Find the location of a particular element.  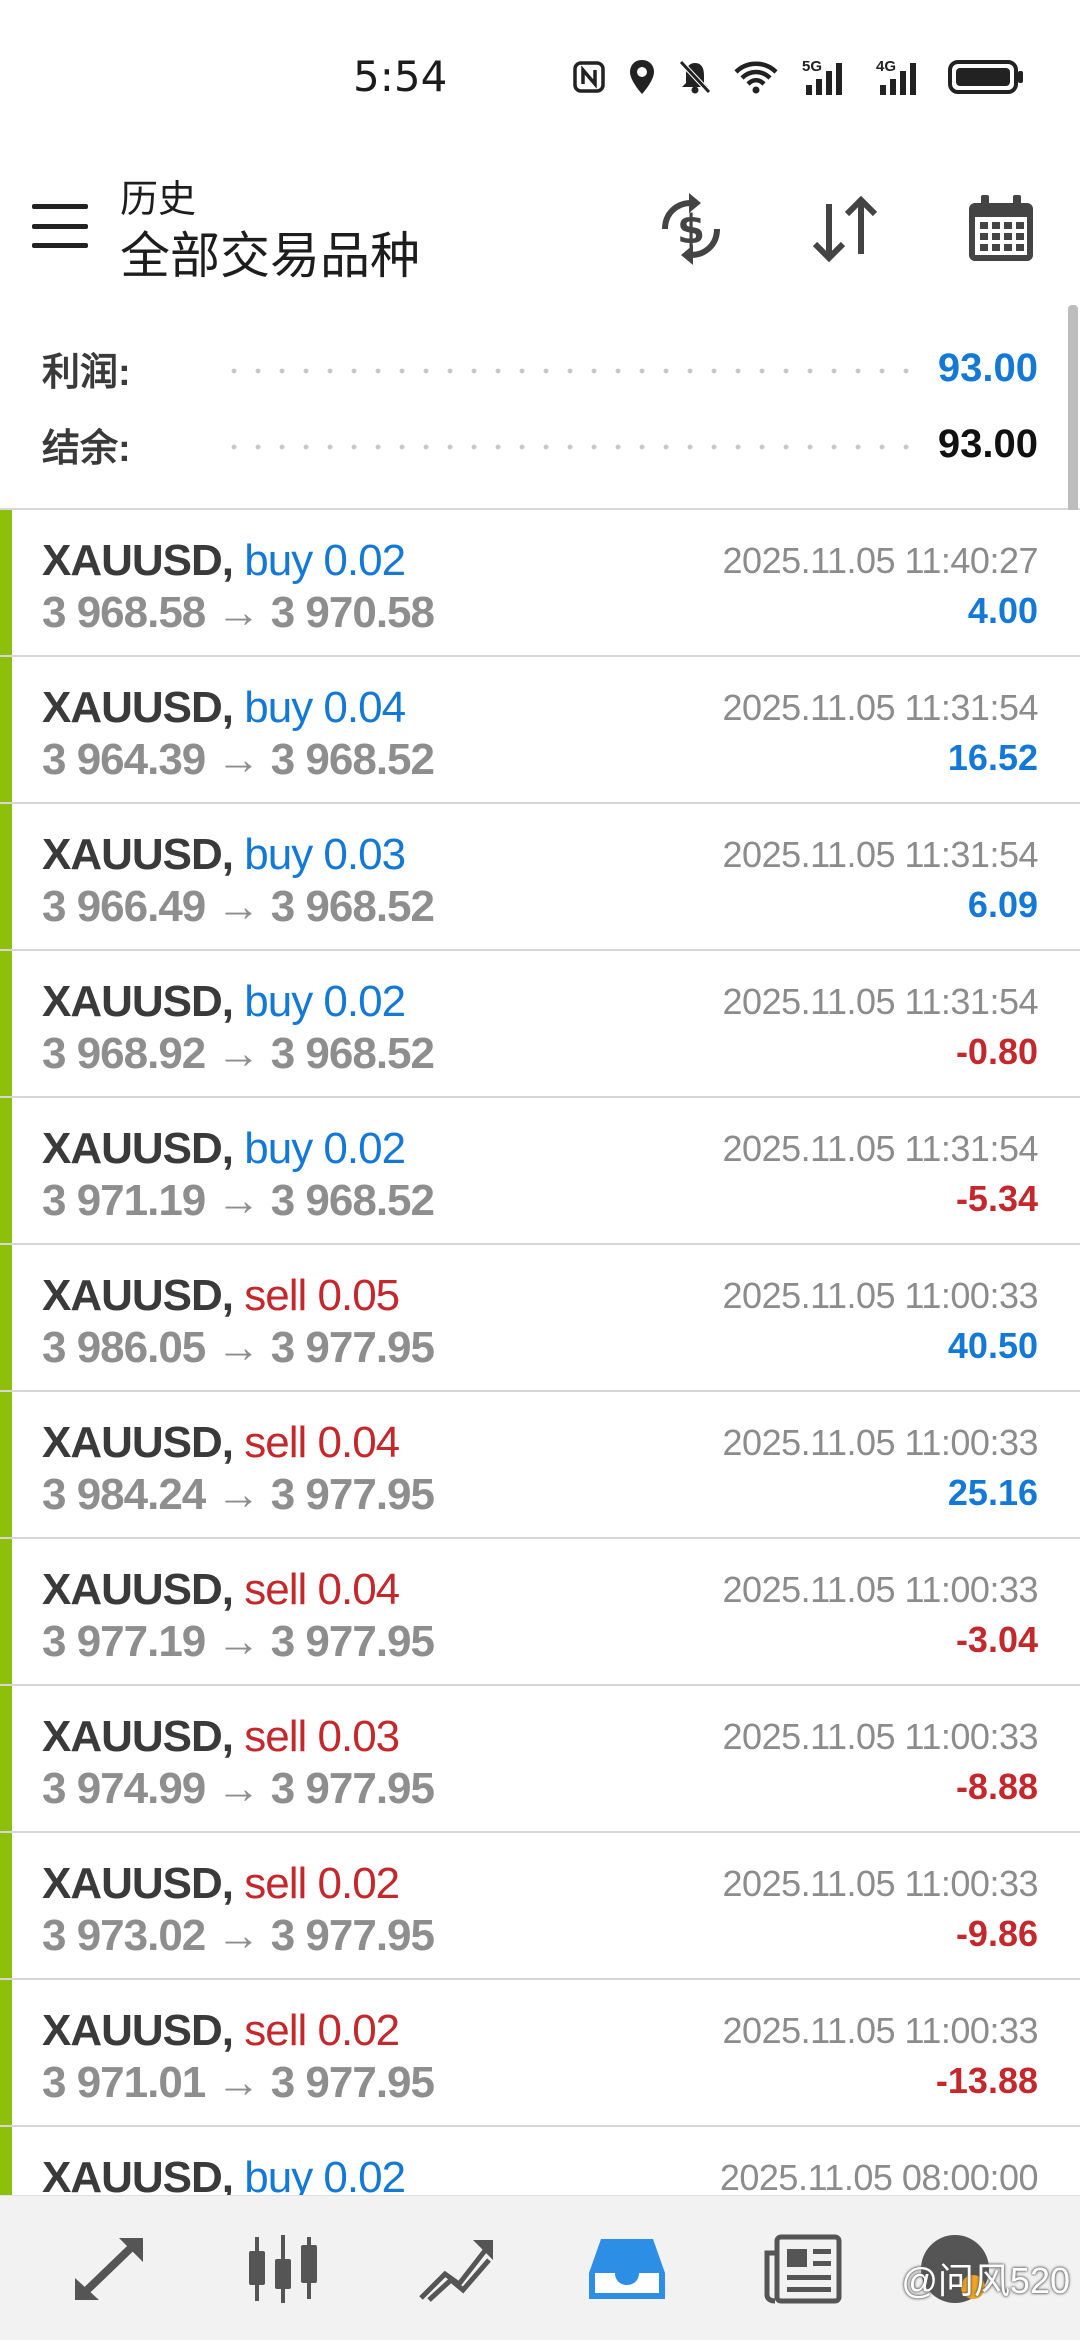

trade-profit: 16.52 is located at coordinates (992, 757).